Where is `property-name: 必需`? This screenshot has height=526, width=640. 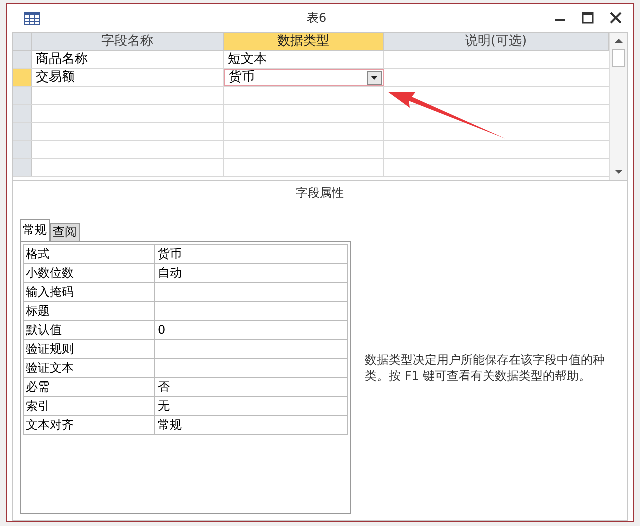
property-name: 必需 is located at coordinates (89, 387).